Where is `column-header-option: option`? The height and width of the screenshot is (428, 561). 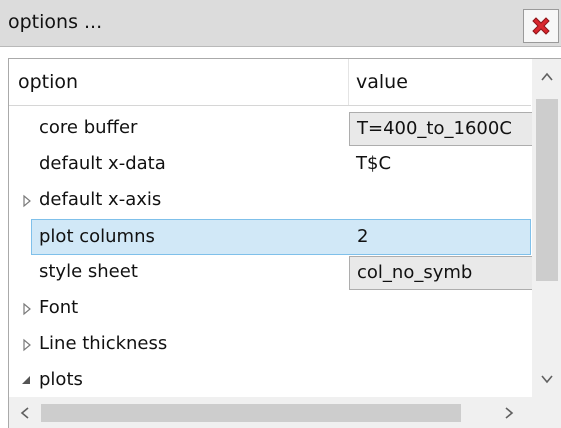 column-header-option: option is located at coordinates (48, 82).